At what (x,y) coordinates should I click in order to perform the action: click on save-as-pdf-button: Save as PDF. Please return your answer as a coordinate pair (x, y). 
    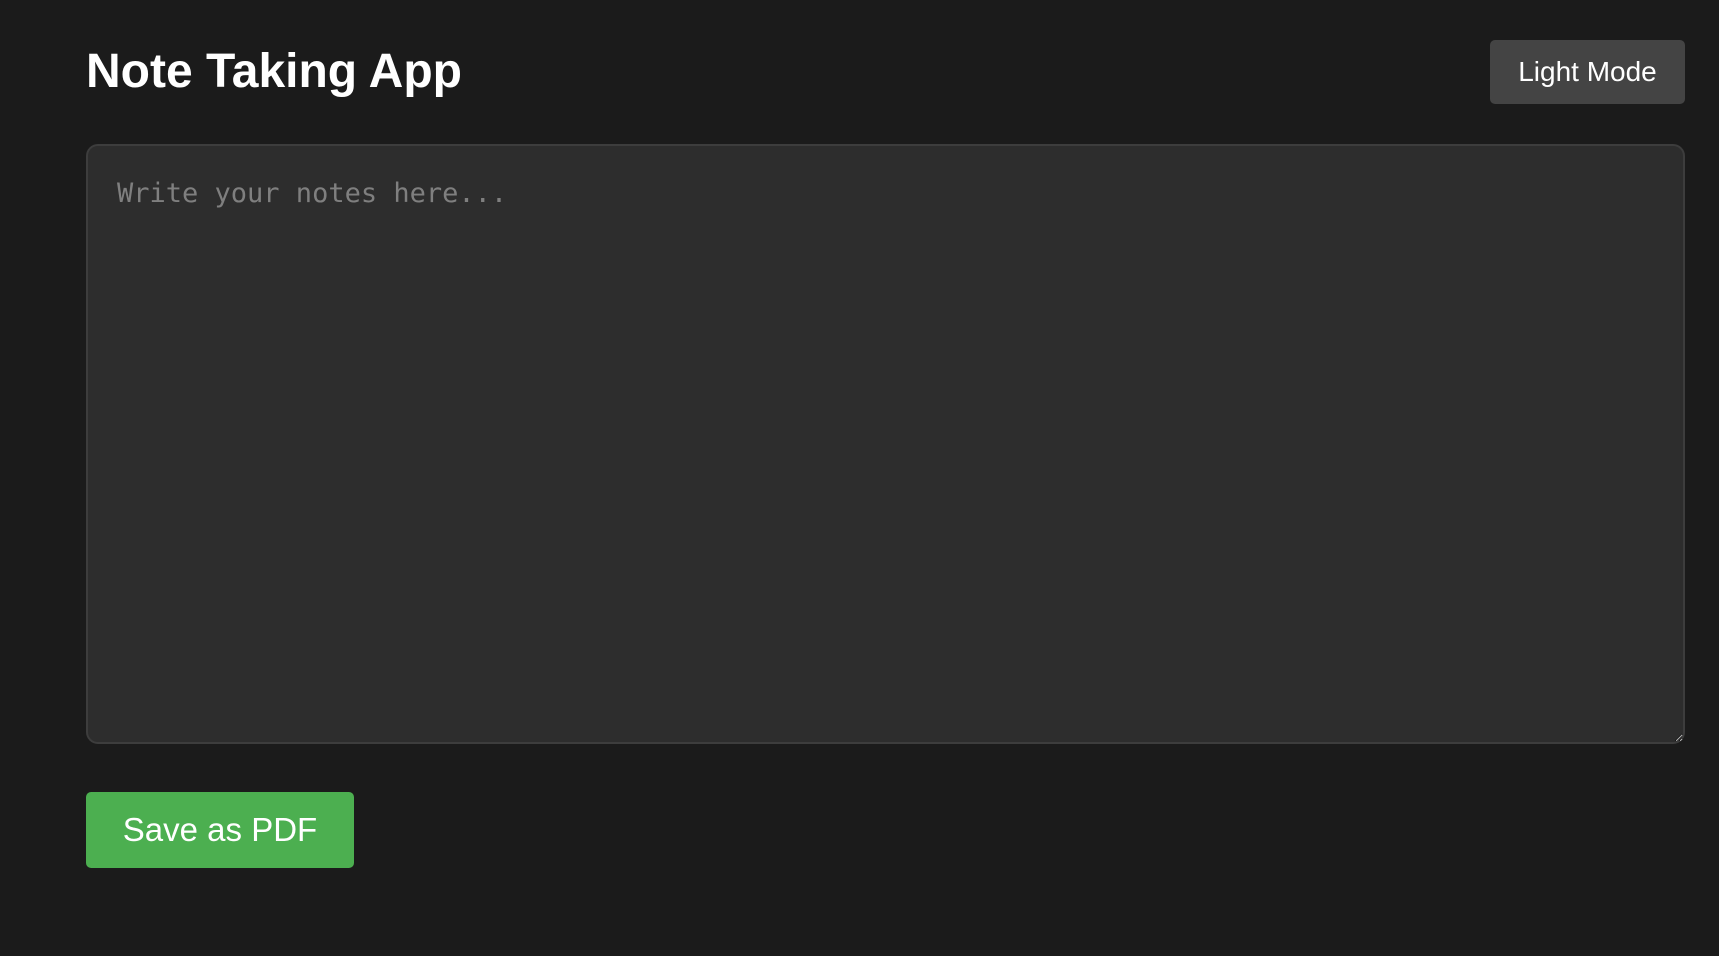
    Looking at the image, I should click on (220, 830).